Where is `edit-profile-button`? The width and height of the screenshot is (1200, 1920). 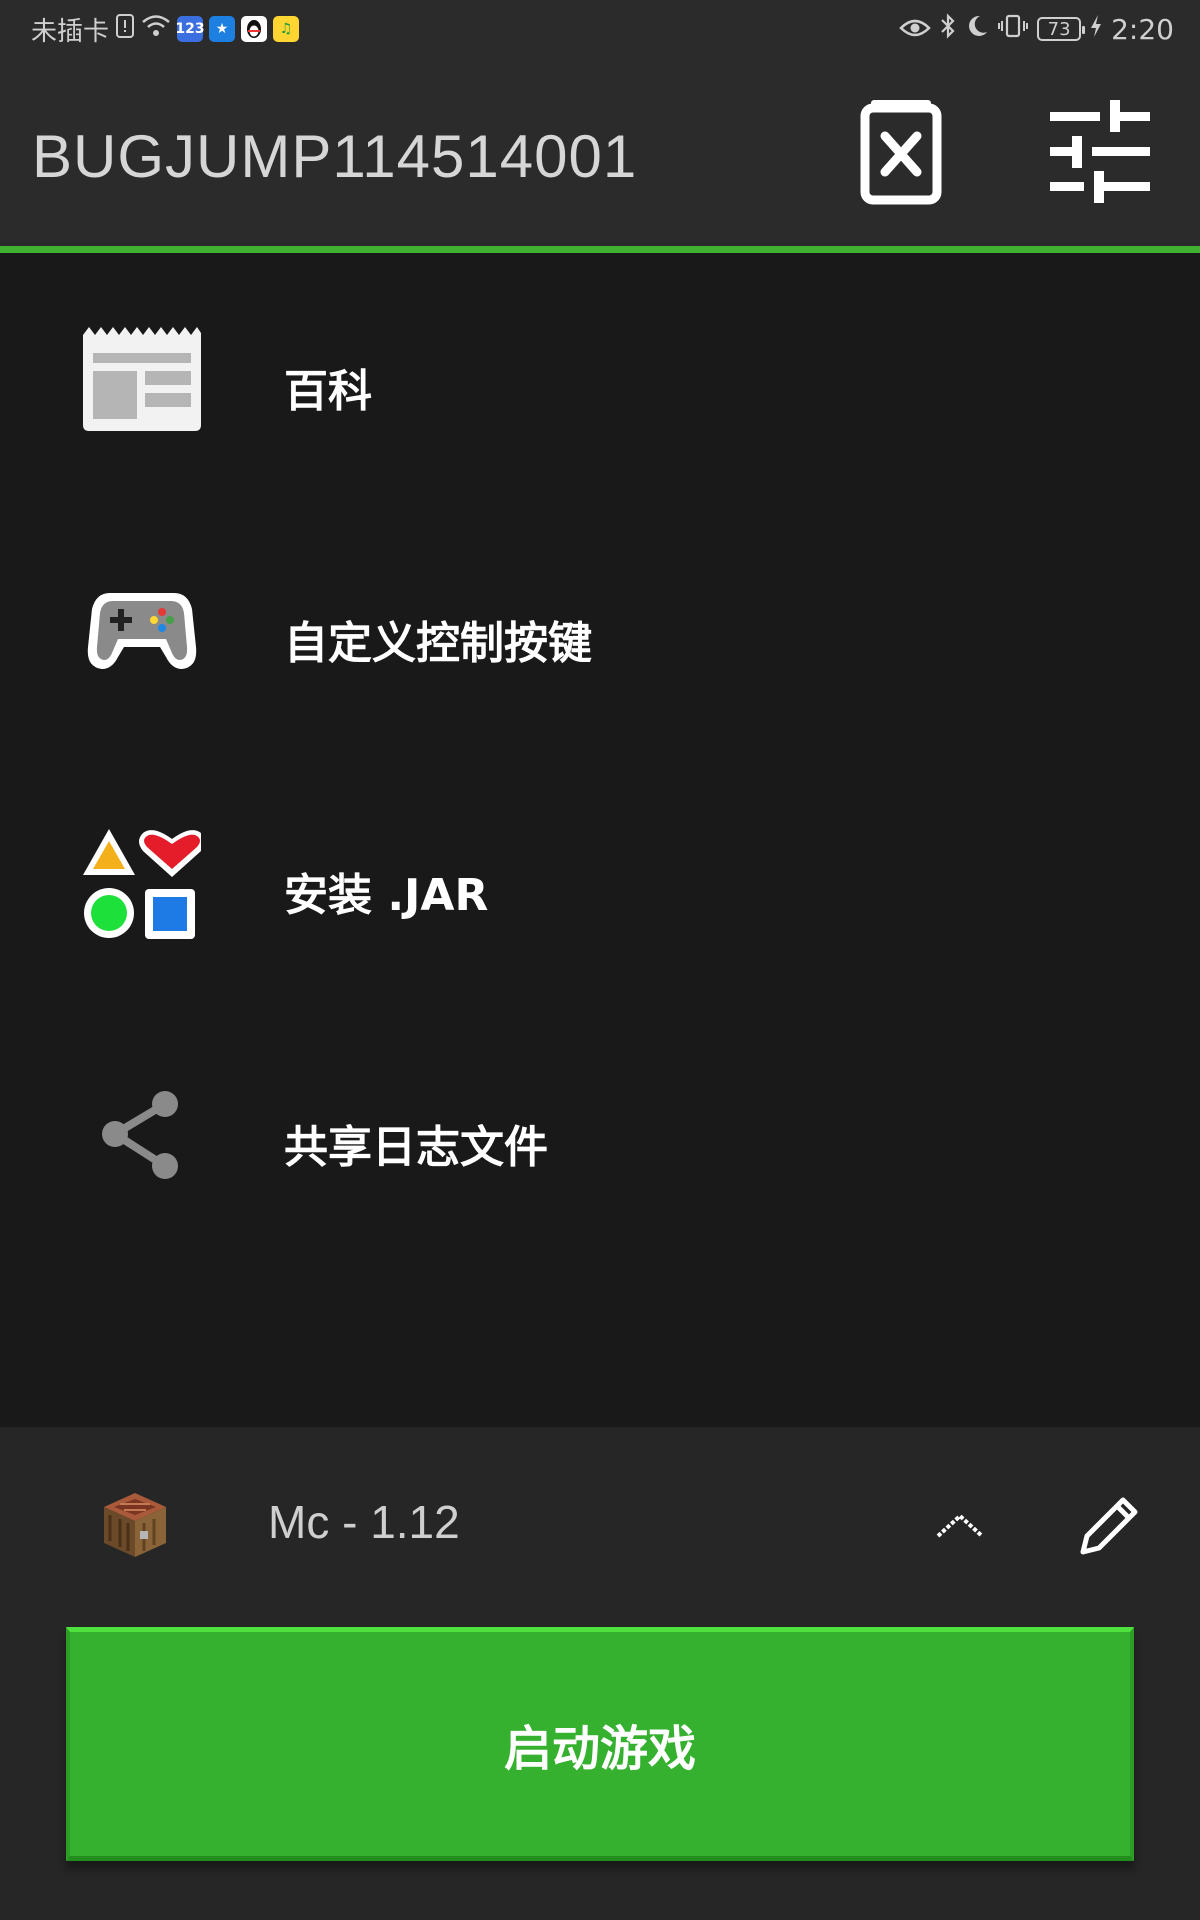 edit-profile-button is located at coordinates (1110, 1527).